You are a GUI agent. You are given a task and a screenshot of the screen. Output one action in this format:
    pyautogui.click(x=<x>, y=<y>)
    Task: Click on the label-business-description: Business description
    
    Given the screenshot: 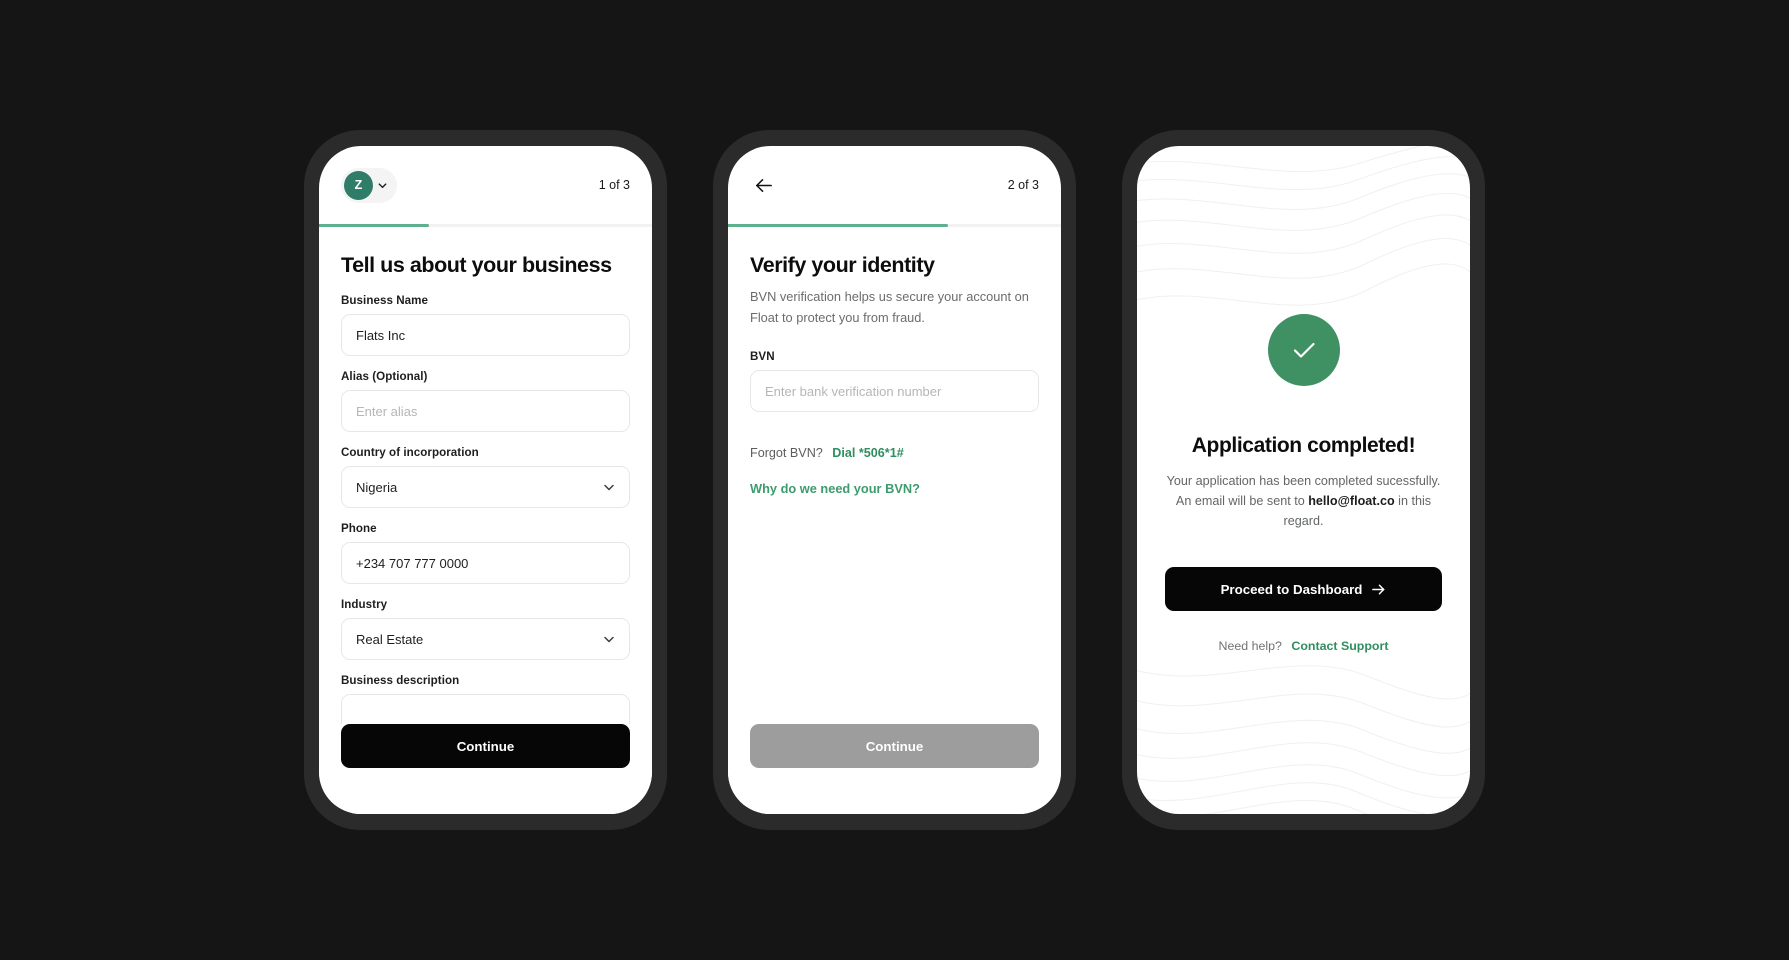 What is the action you would take?
    pyautogui.click(x=400, y=680)
    